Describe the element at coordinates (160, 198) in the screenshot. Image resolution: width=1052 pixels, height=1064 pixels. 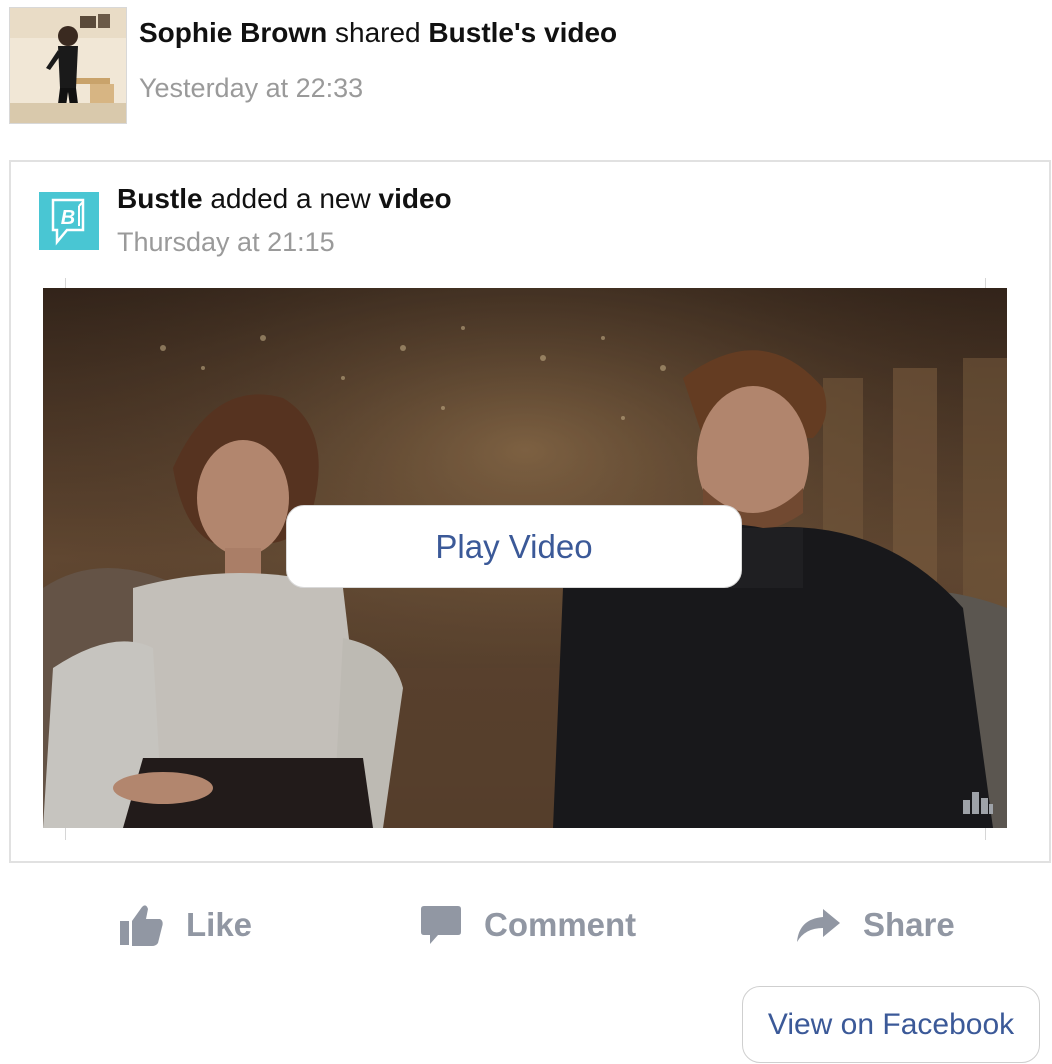
I see `card-page-name: Bustle` at that location.